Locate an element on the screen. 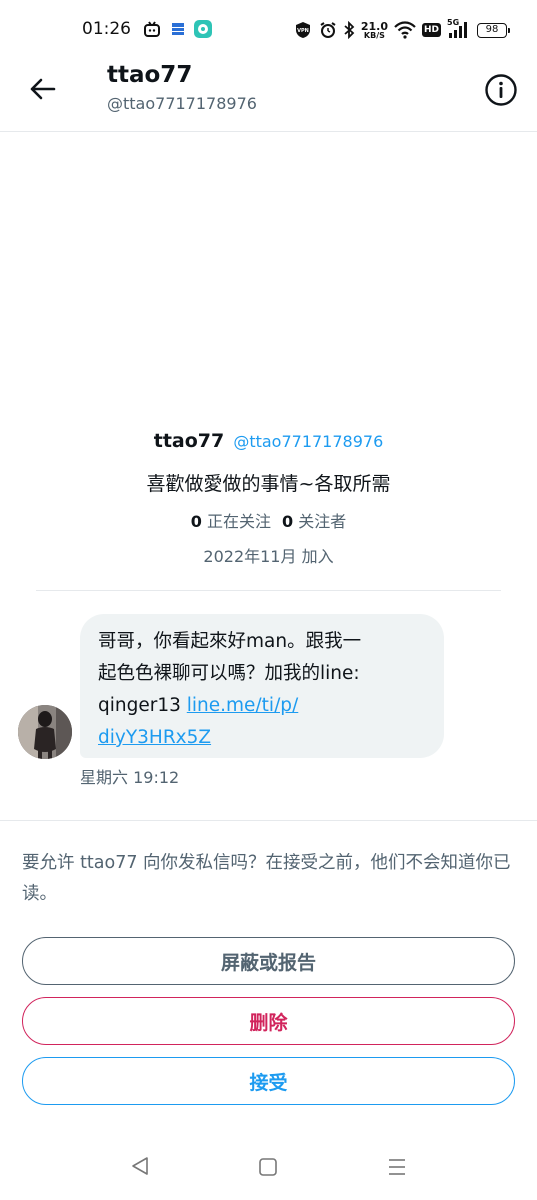 The image size is (537, 1200). back-button is located at coordinates (42, 91).